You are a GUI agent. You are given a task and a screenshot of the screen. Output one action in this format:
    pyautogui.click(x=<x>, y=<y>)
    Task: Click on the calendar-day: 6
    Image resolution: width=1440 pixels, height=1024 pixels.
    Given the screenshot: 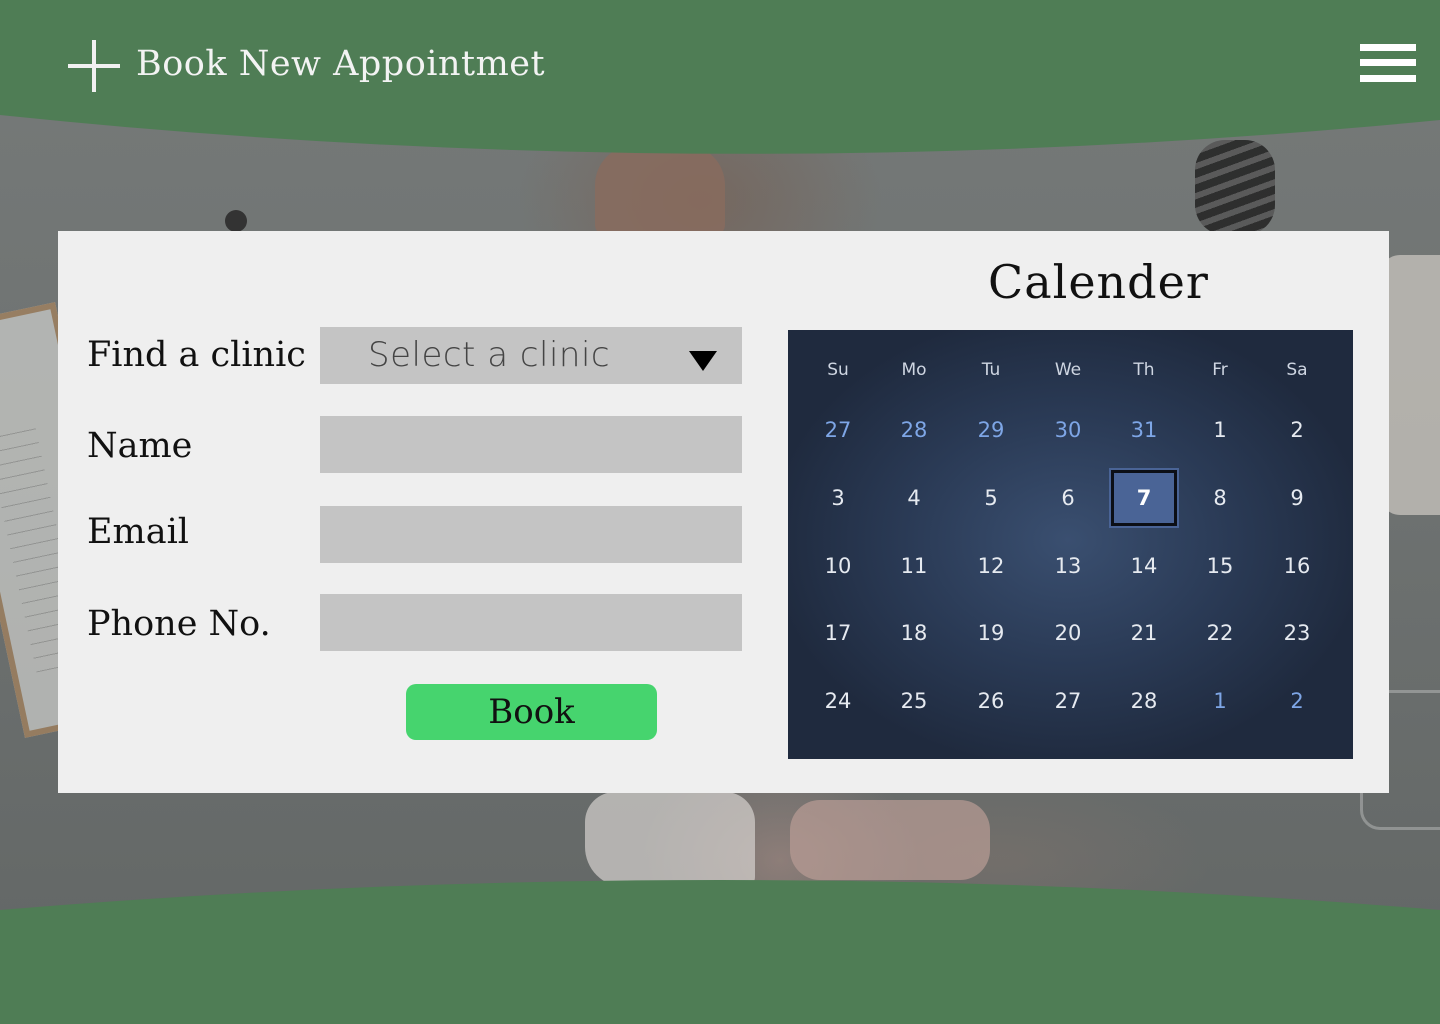 What is the action you would take?
    pyautogui.click(x=1068, y=498)
    